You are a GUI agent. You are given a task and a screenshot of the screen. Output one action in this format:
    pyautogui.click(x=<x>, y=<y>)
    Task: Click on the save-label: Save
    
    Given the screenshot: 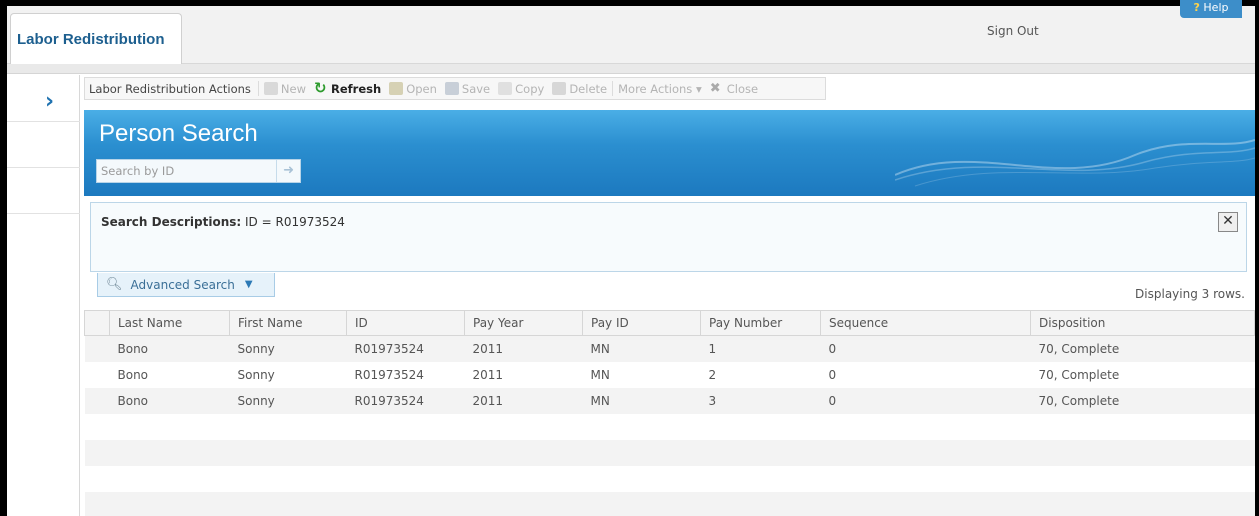 What is the action you would take?
    pyautogui.click(x=476, y=88)
    